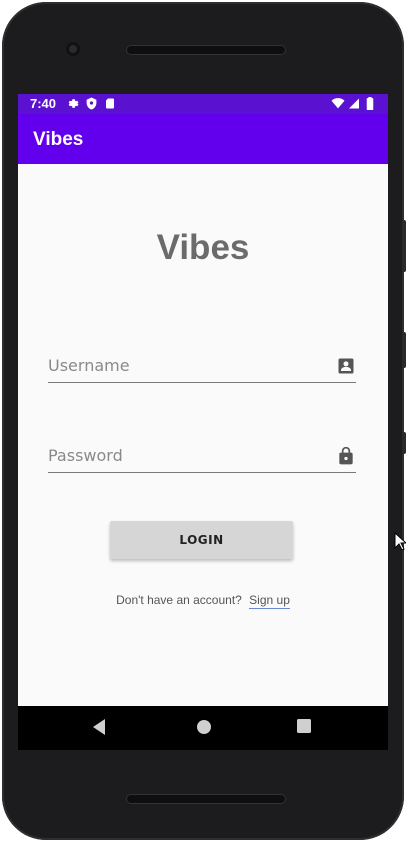  Describe the element at coordinates (354, 105) in the screenshot. I see `signal-icon` at that location.